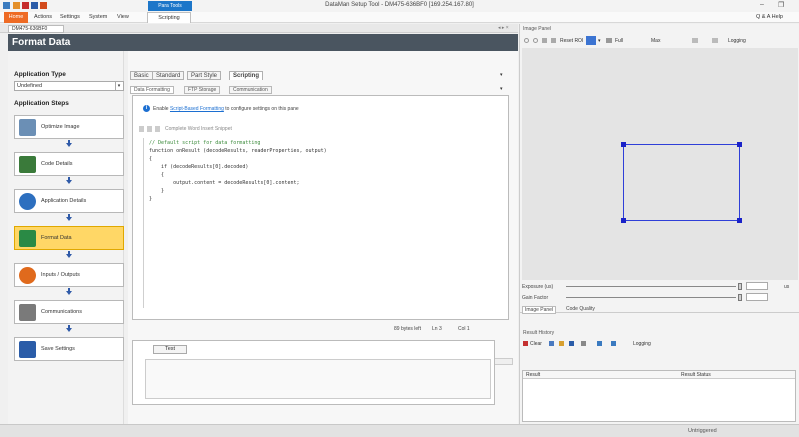 Image resolution: width=799 pixels, height=437 pixels. What do you see at coordinates (64, 201) in the screenshot?
I see `step-label: Application Details` at bounding box center [64, 201].